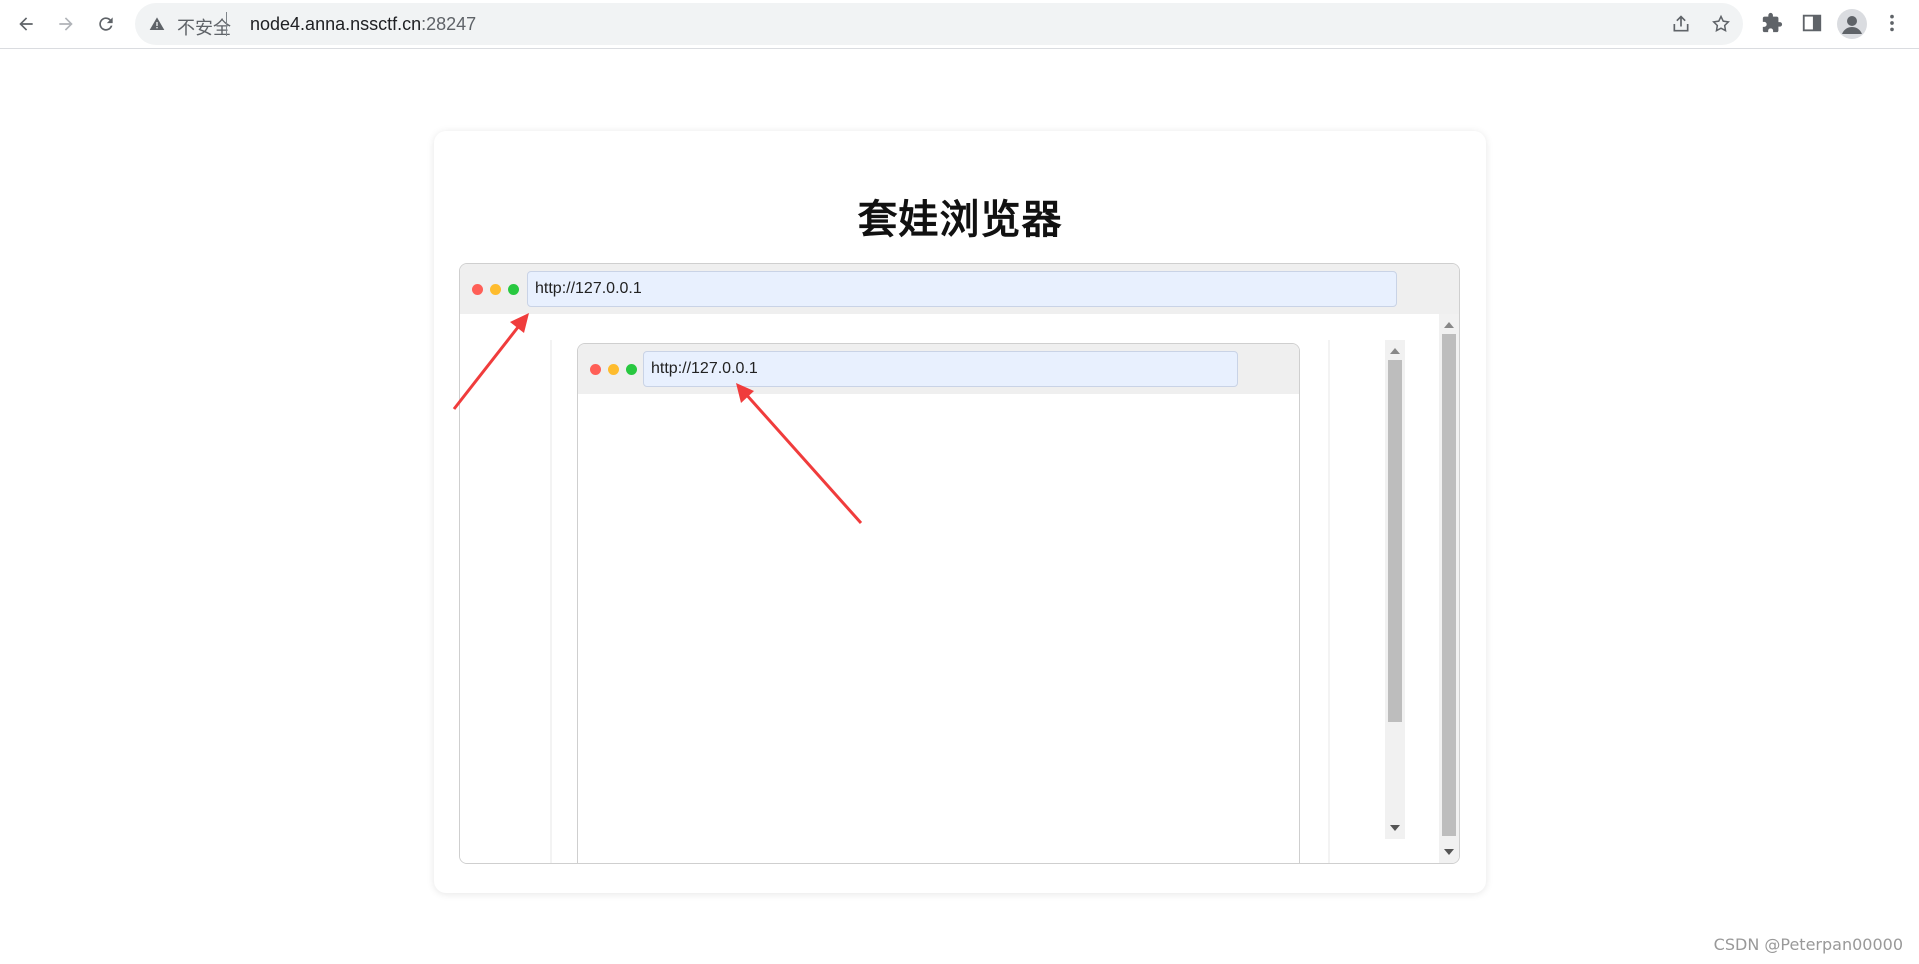 The image size is (1919, 964). I want to click on extensions-button, so click(1772, 23).